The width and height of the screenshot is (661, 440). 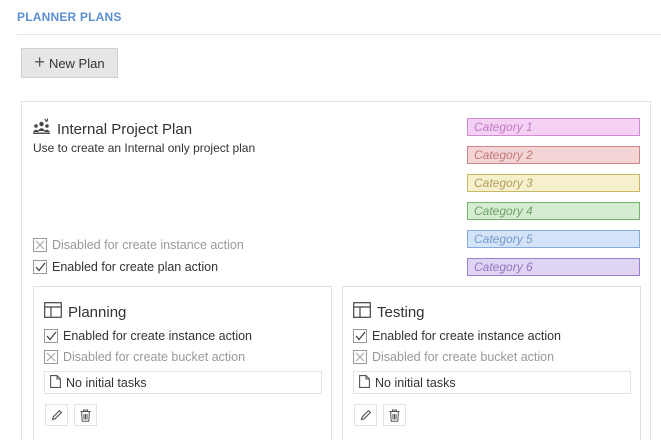 I want to click on category-tag: Category 1, so click(x=553, y=127).